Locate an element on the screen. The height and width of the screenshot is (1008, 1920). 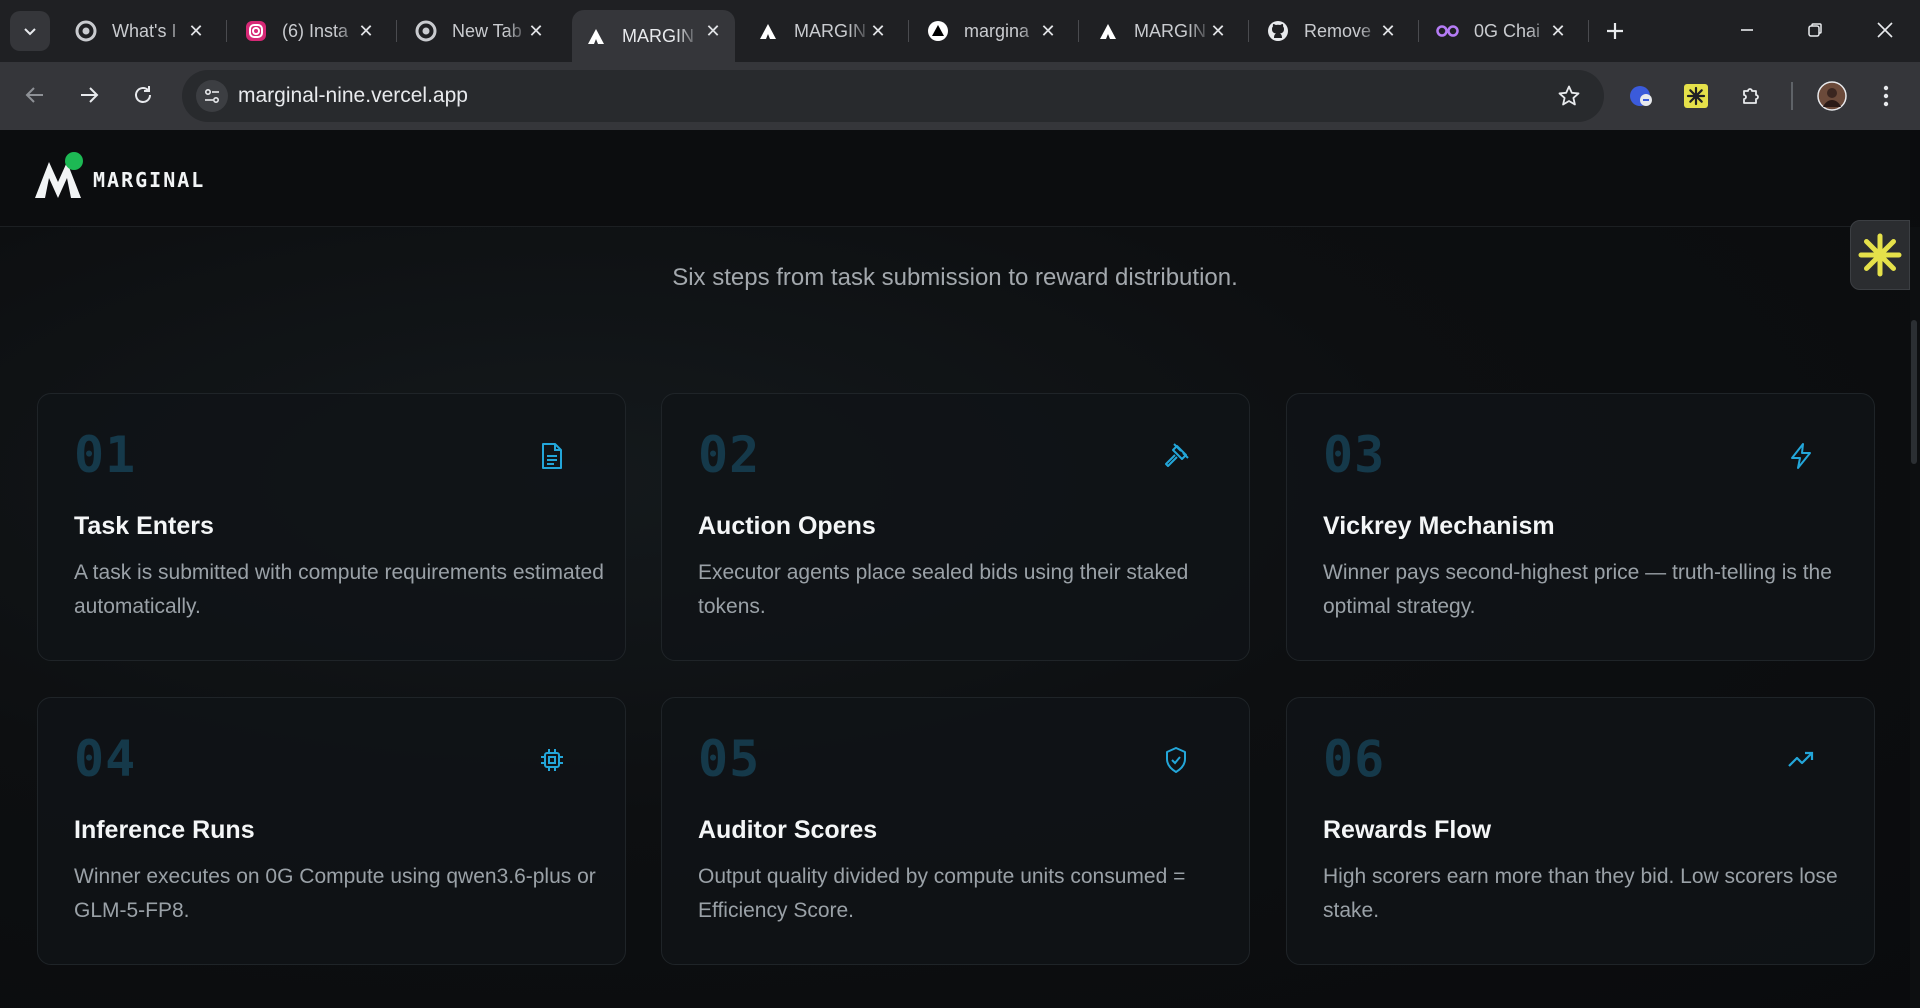
trending-up-icon is located at coordinates (1801, 760).